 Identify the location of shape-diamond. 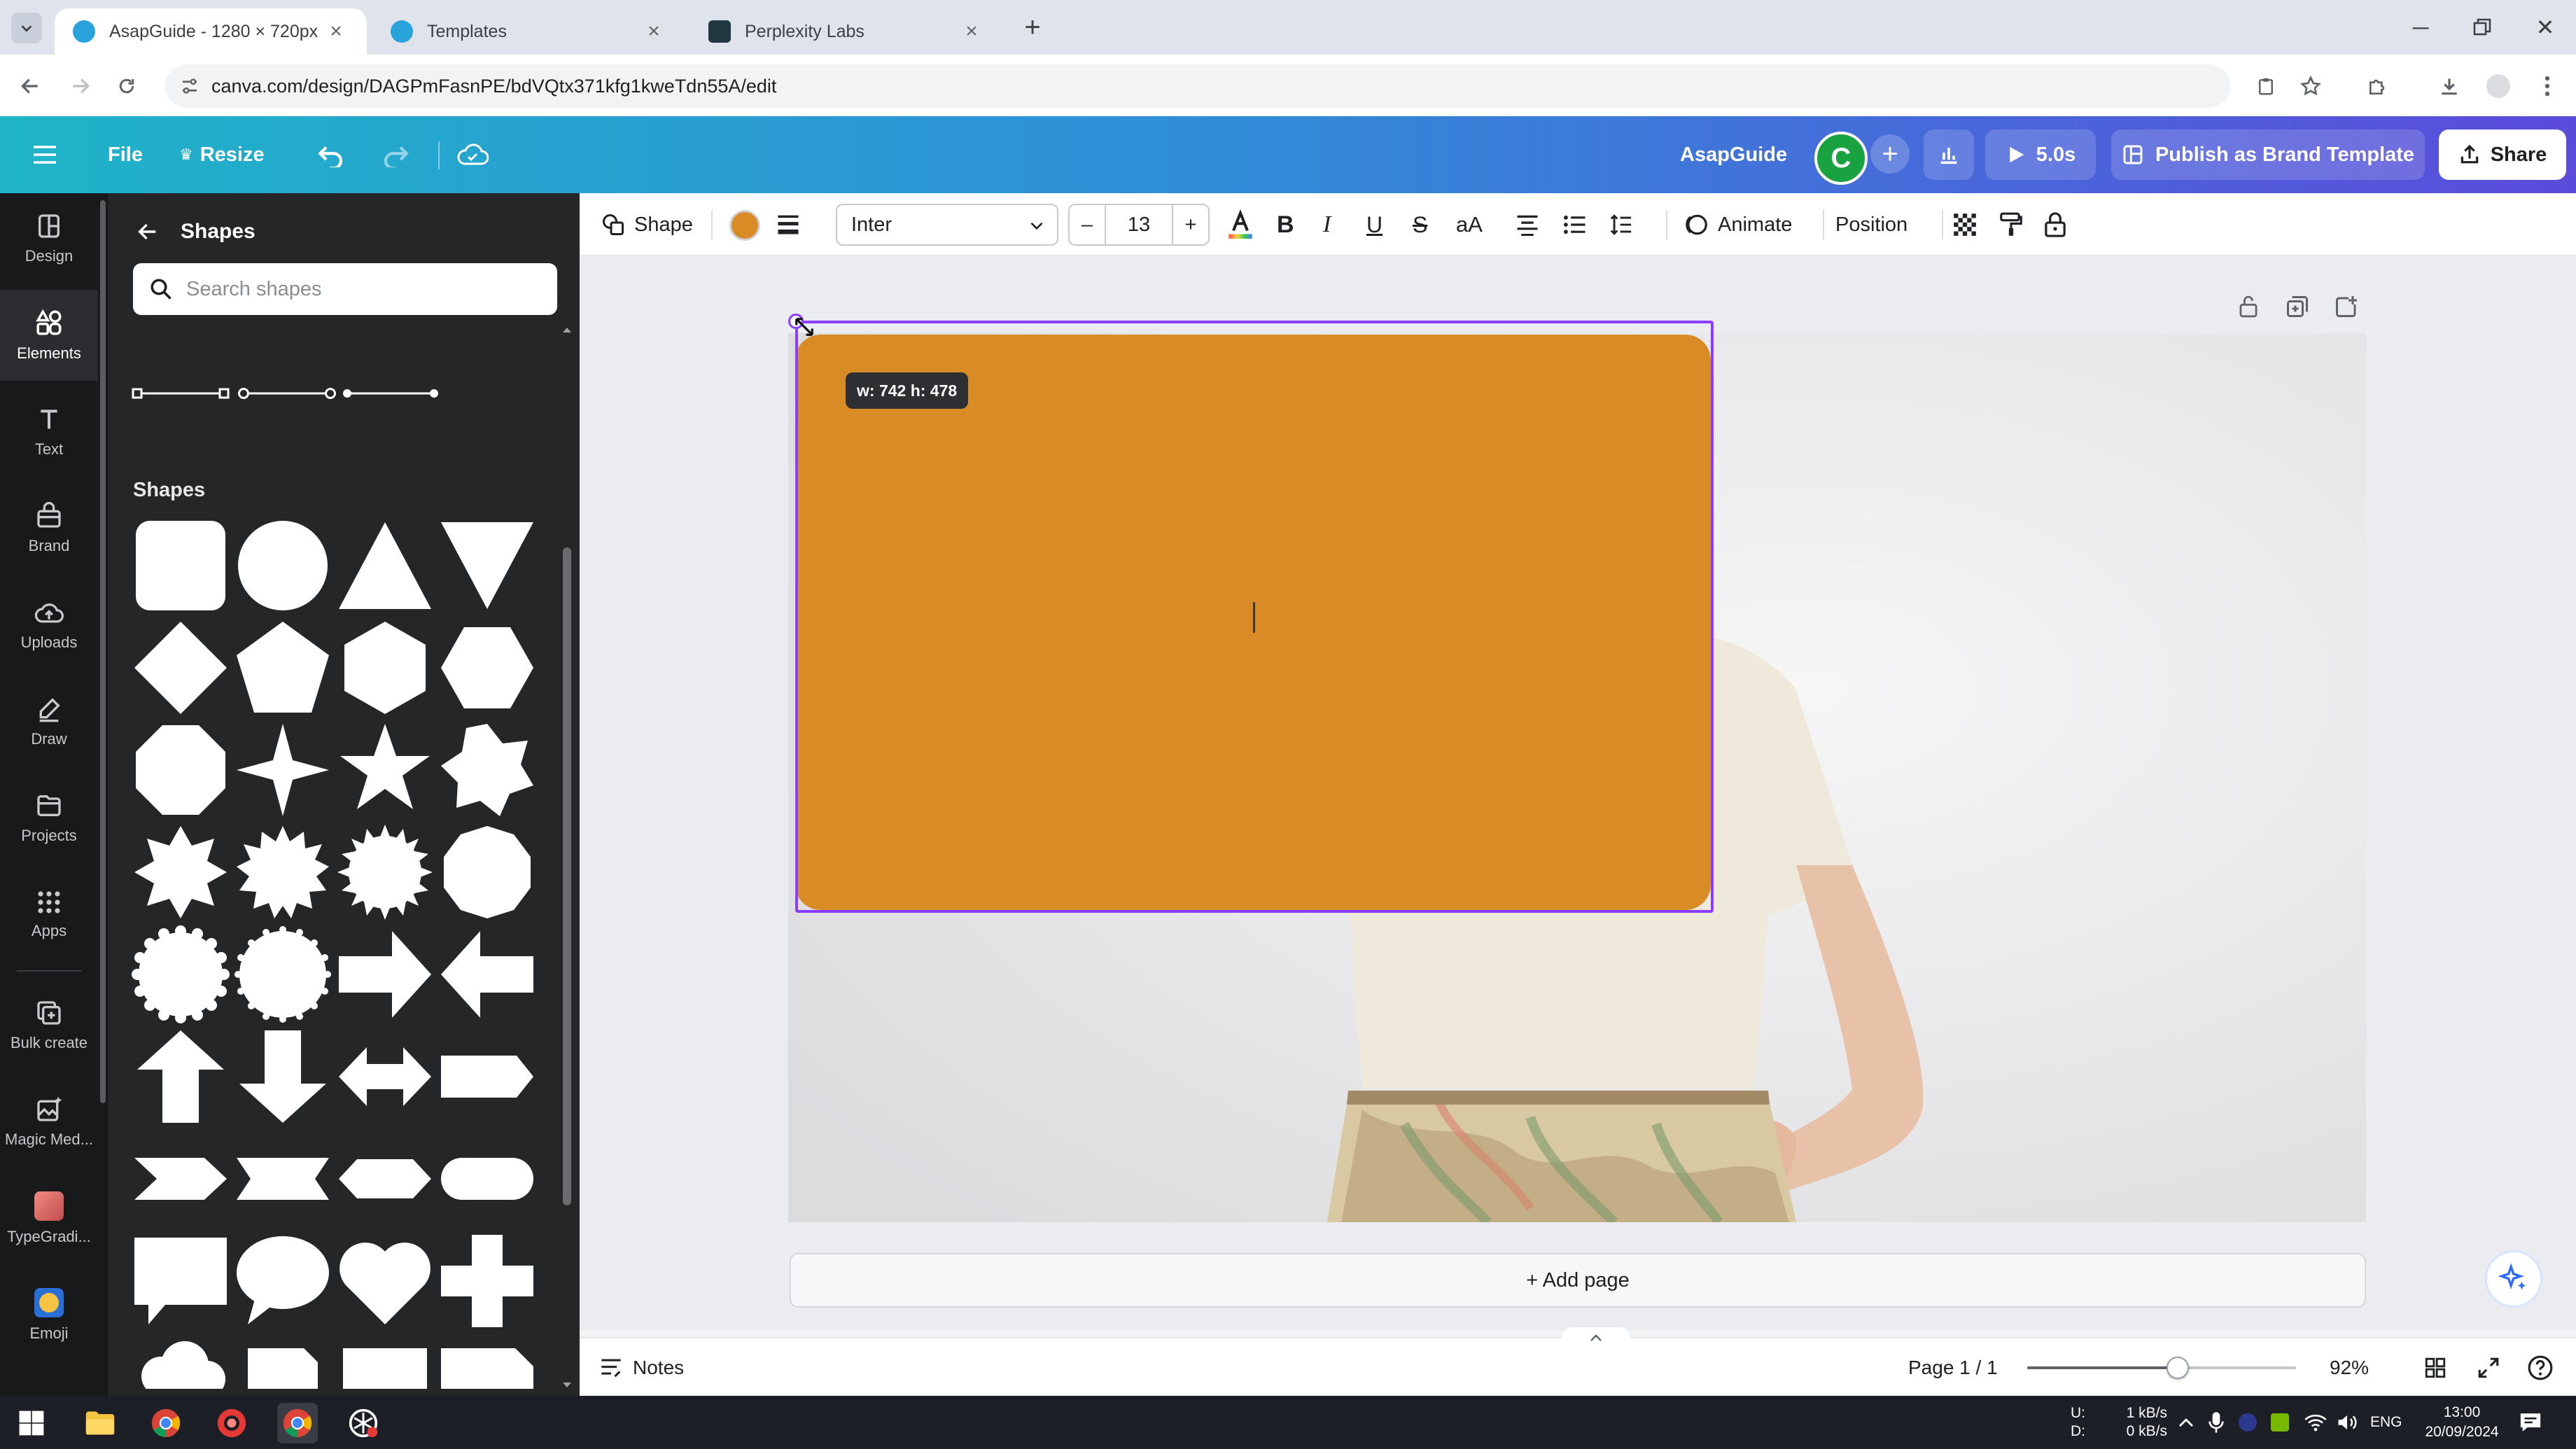
(181, 668).